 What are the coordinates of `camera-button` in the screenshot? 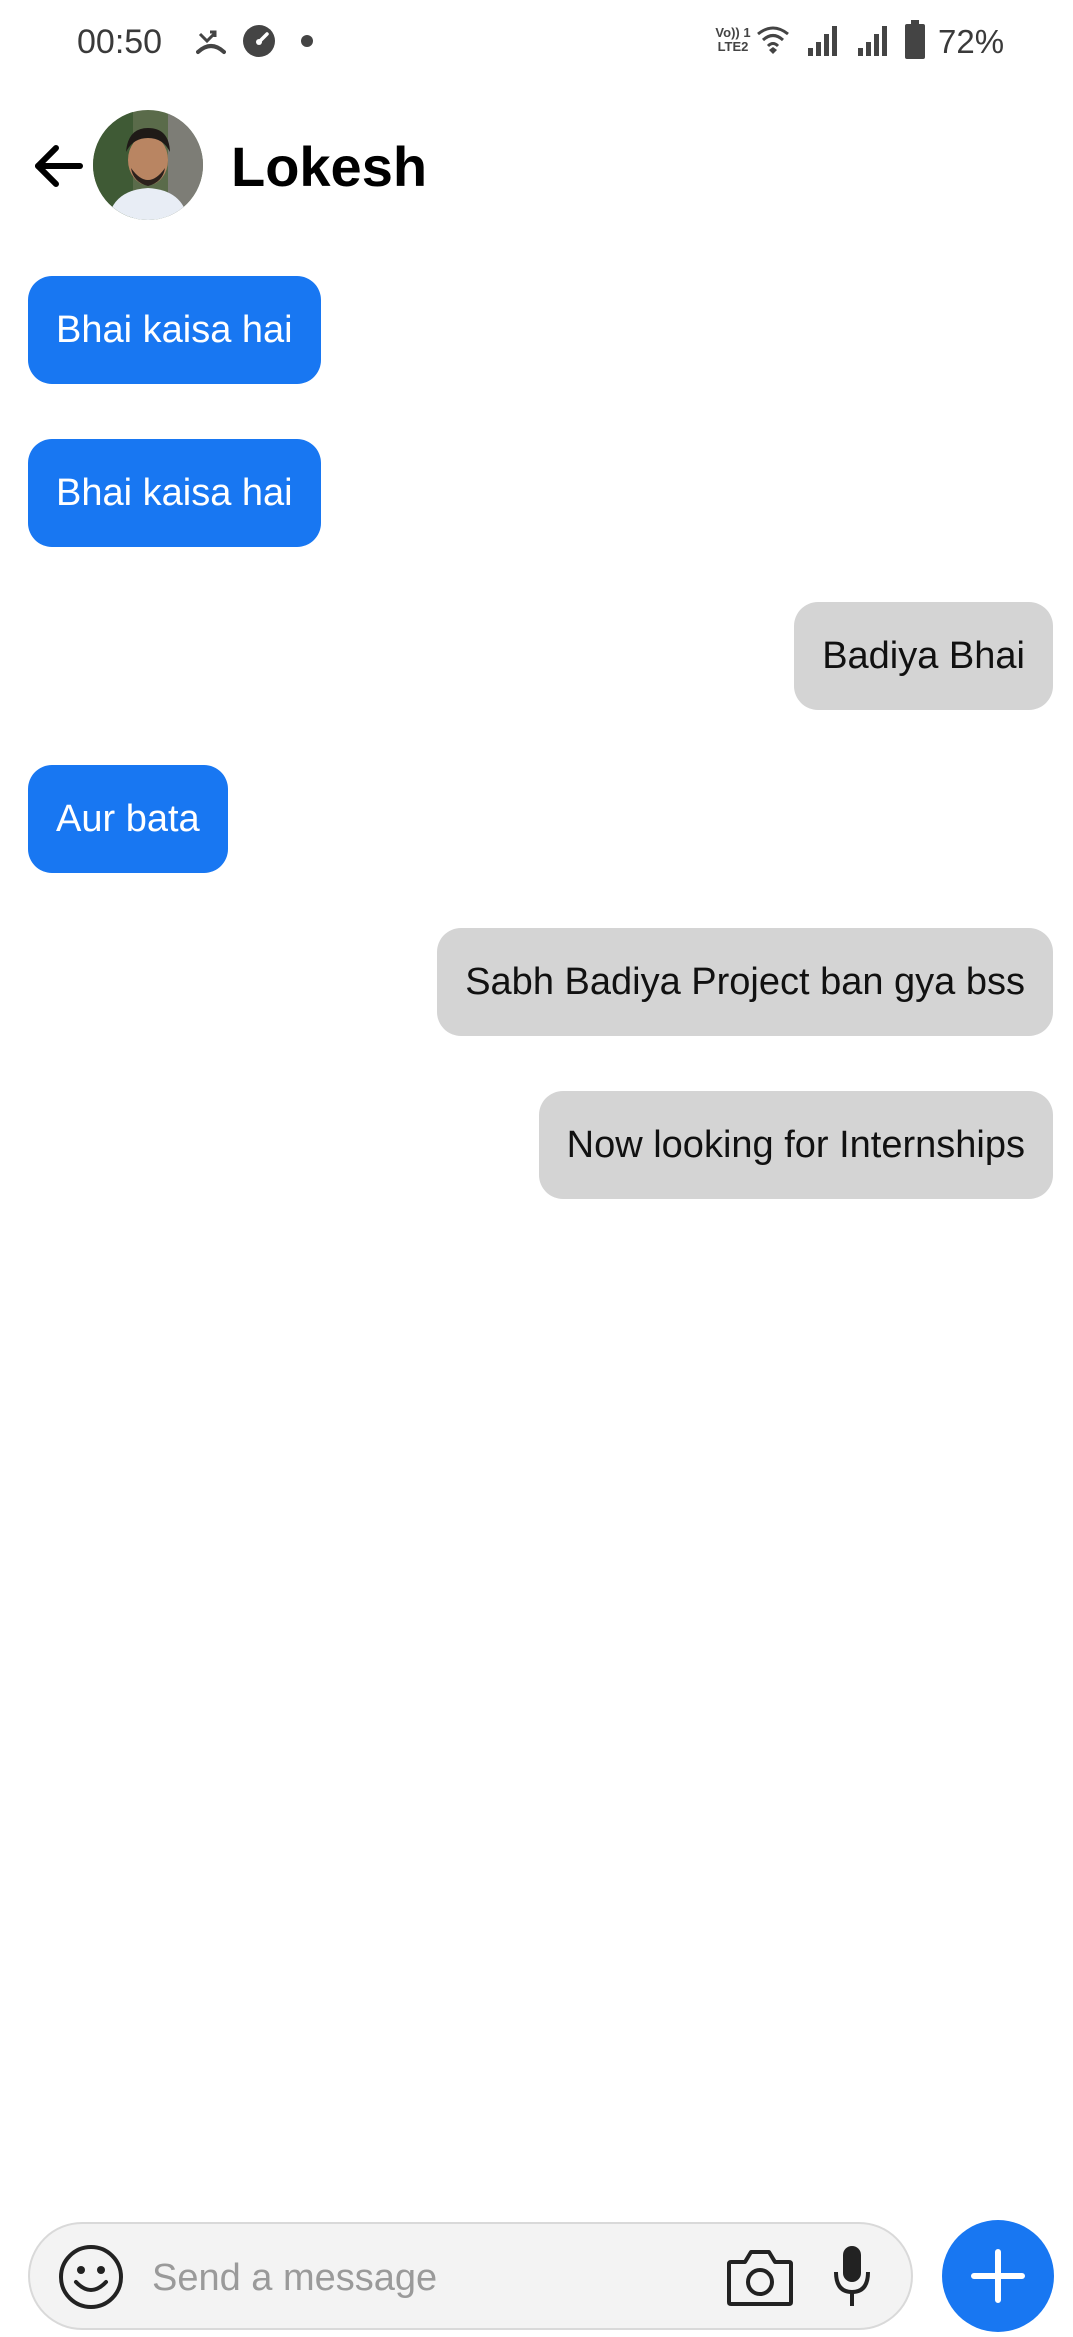 It's located at (760, 2277).